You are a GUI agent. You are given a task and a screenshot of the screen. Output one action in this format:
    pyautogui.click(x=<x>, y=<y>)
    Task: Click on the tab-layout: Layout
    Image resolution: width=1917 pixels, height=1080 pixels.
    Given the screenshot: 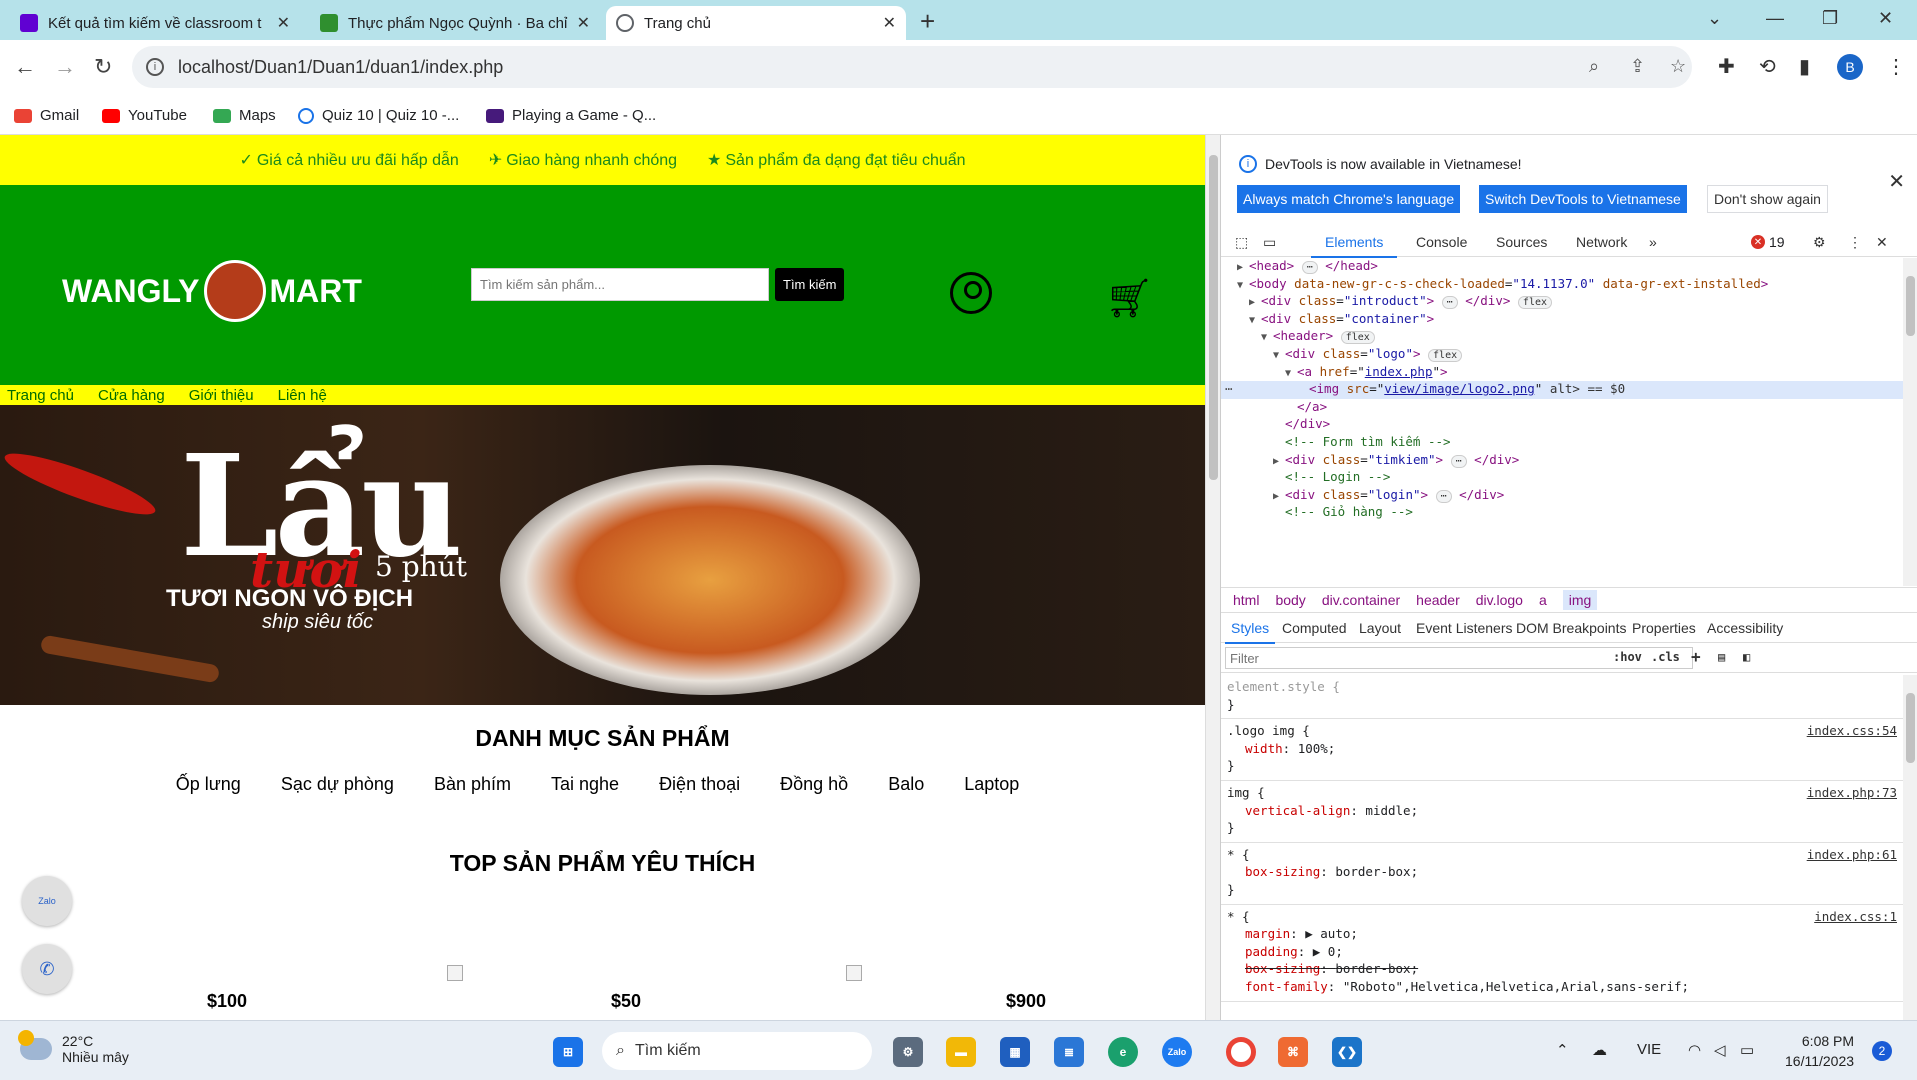 What is the action you would take?
    pyautogui.click(x=1380, y=628)
    